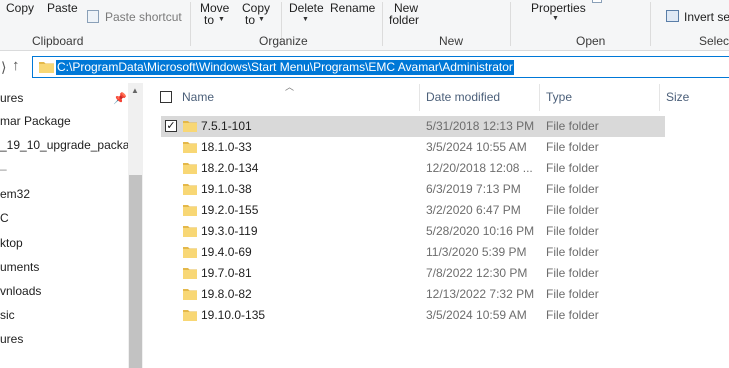  Describe the element at coordinates (230, 168) in the screenshot. I see `file-name: 18.2.0-134` at that location.